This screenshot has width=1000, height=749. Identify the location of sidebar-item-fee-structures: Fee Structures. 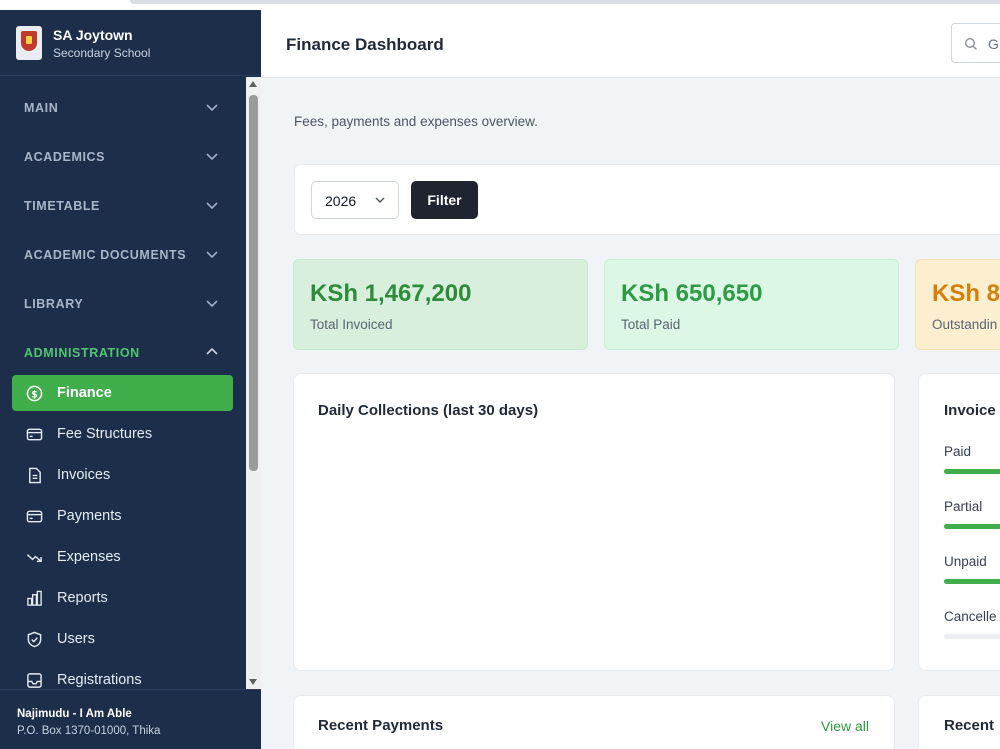
(122, 434).